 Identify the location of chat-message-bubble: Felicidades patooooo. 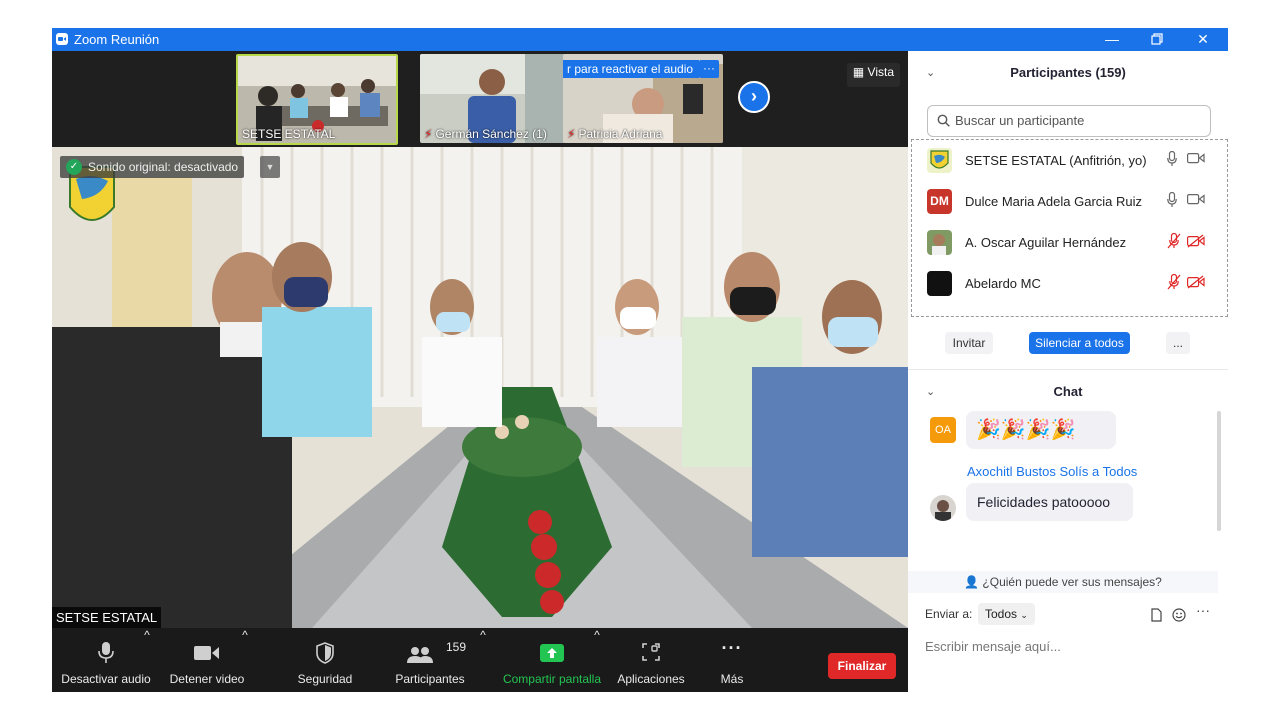
(1049, 502).